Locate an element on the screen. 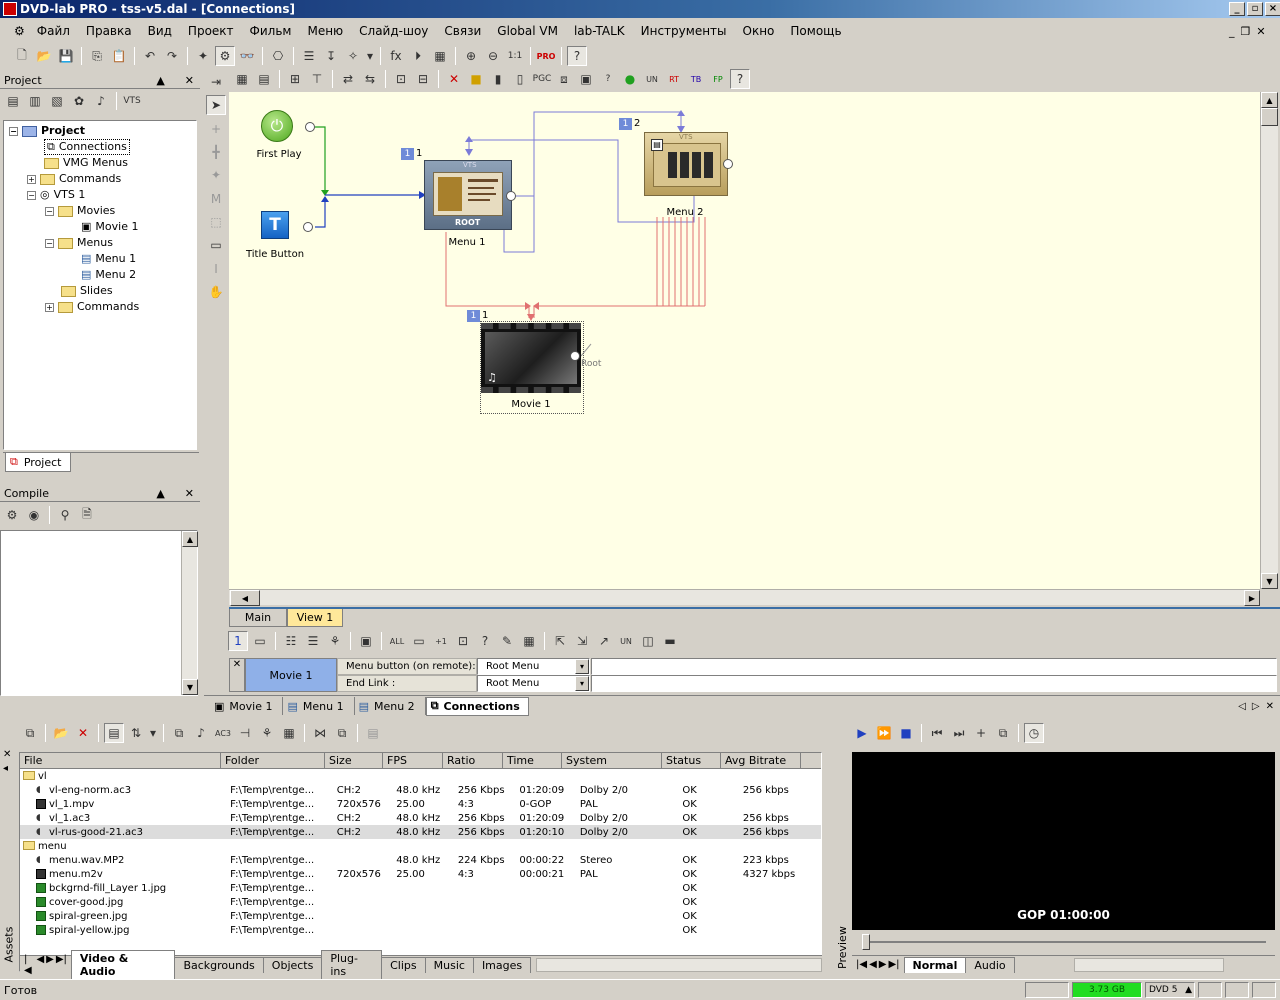  menu1-node: VTS ROOT is located at coordinates (468, 195).